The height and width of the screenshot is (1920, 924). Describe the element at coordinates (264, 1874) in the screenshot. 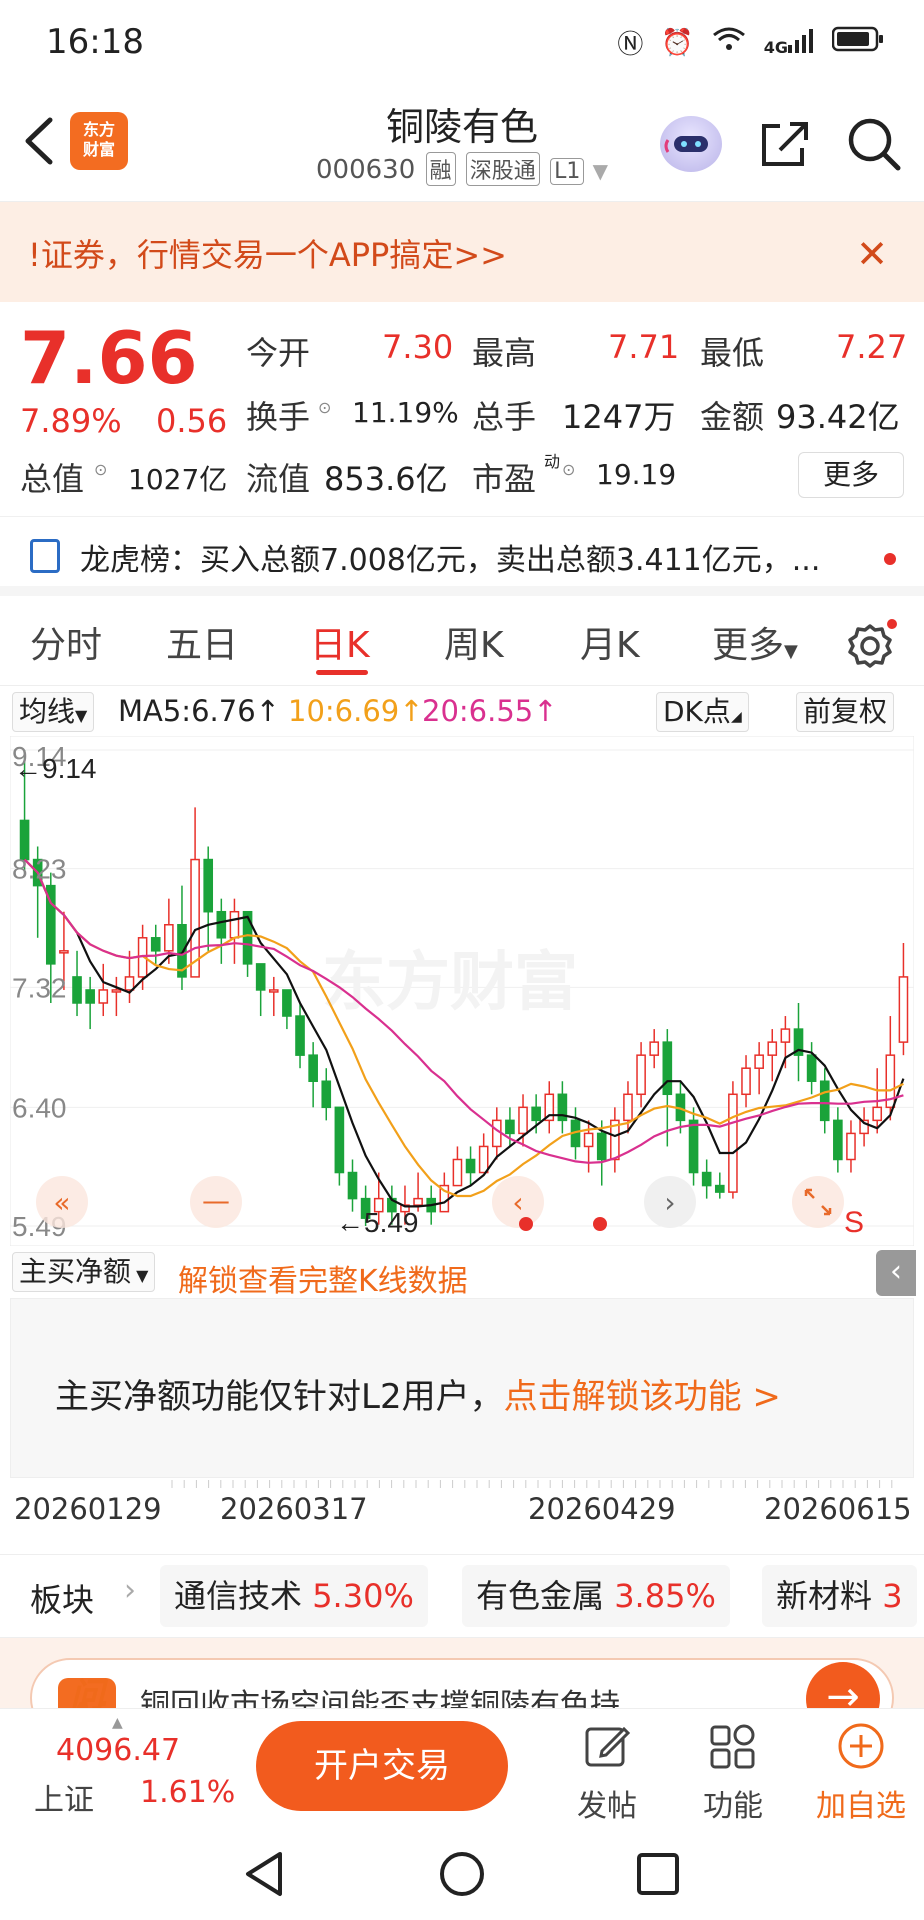

I see `nav-back-icon` at that location.